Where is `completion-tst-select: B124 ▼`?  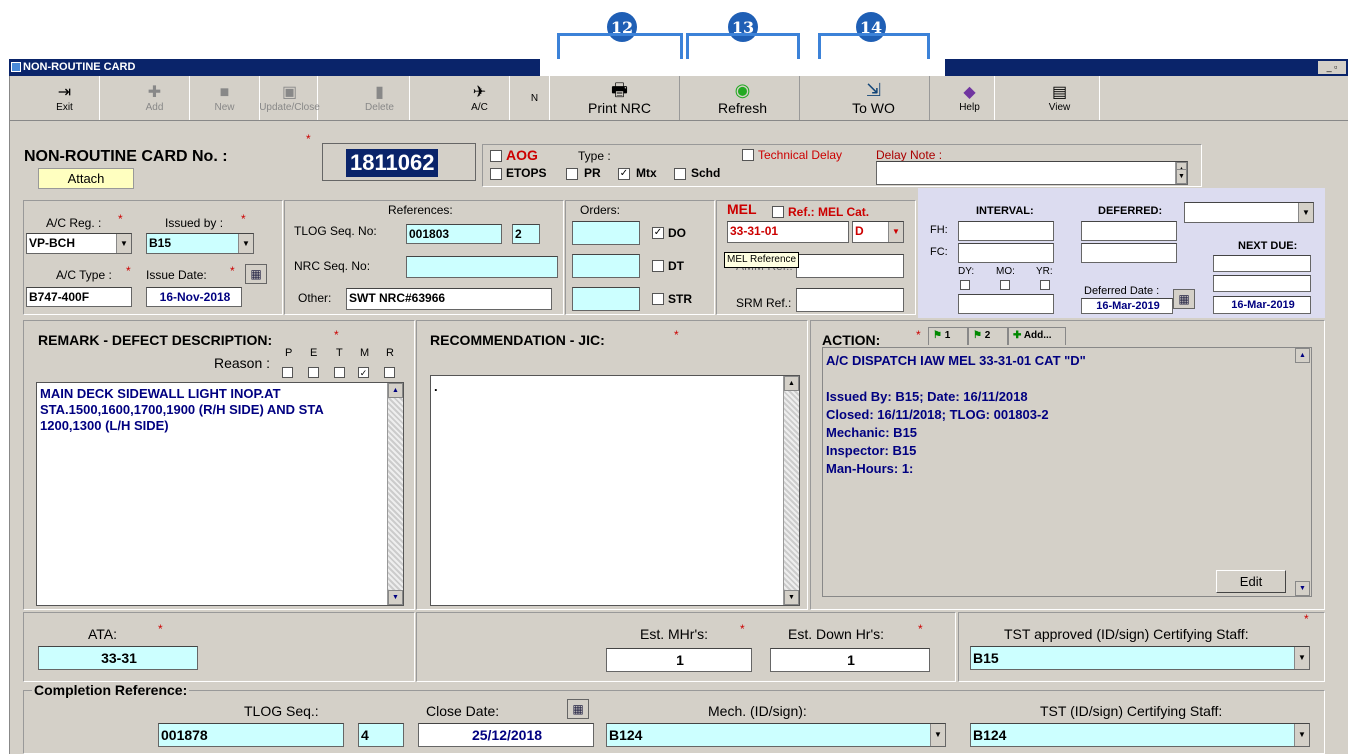
completion-tst-select: B124 ▼ is located at coordinates (1140, 735).